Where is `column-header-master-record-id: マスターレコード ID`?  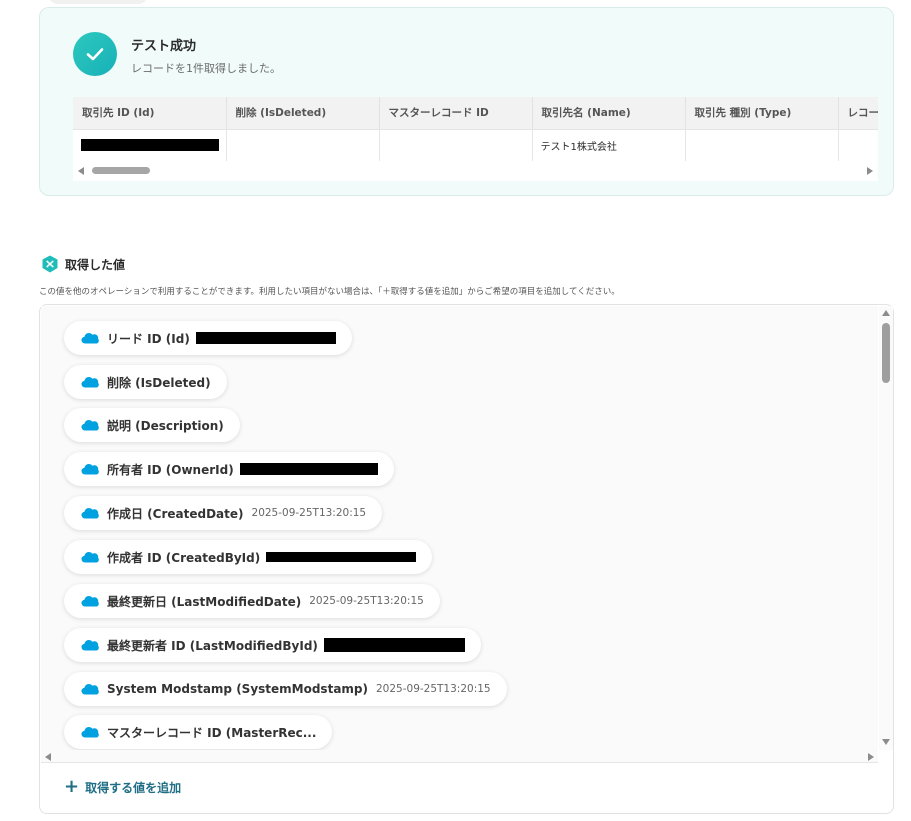 column-header-master-record-id: マスターレコード ID is located at coordinates (456, 113).